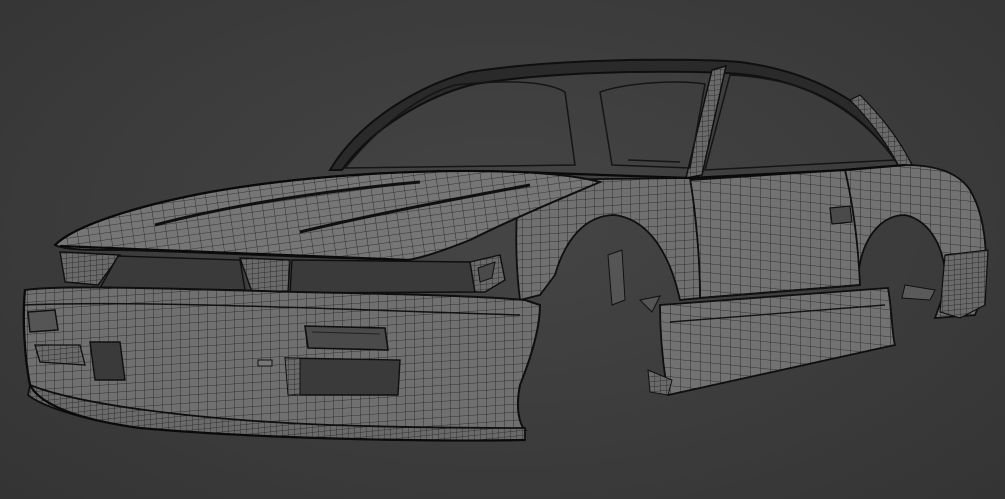  I want to click on door-panel, so click(774, 234).